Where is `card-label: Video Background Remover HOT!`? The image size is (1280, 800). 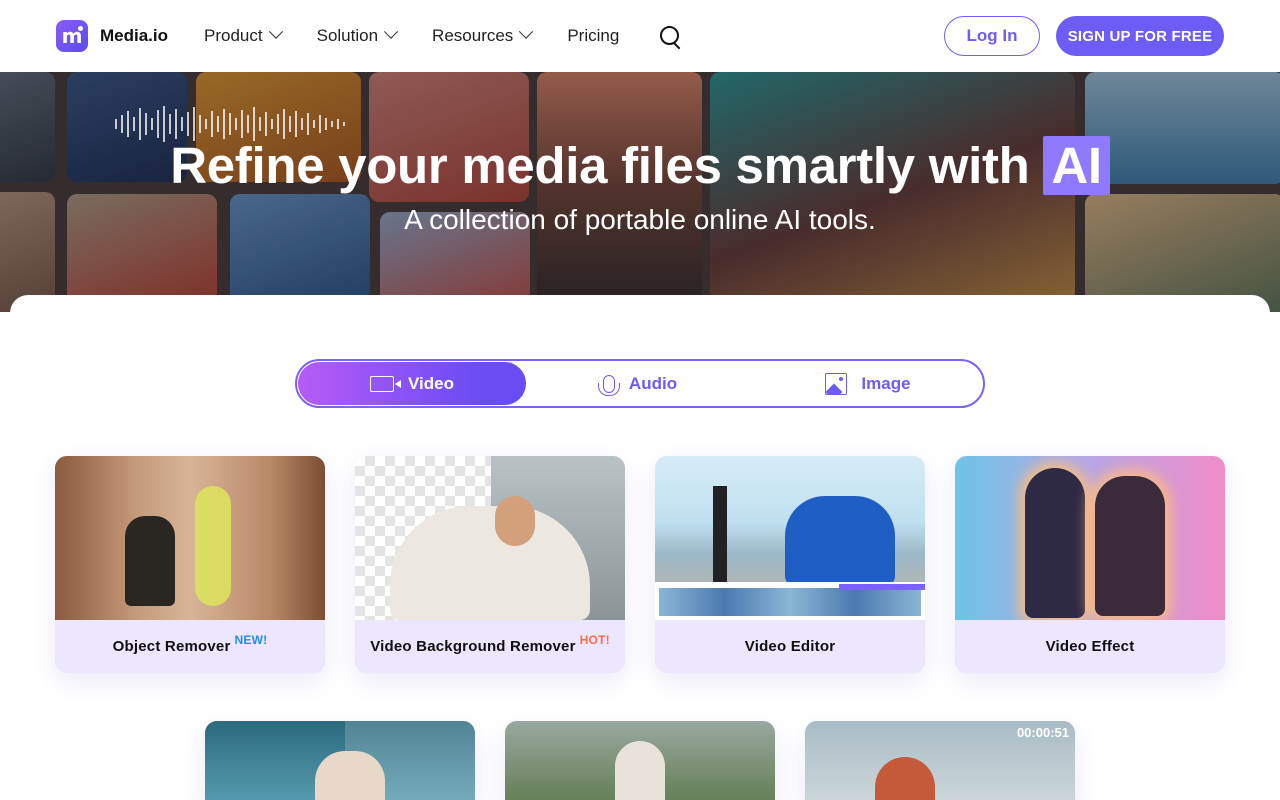
card-label: Video Background Remover HOT! is located at coordinates (490, 646).